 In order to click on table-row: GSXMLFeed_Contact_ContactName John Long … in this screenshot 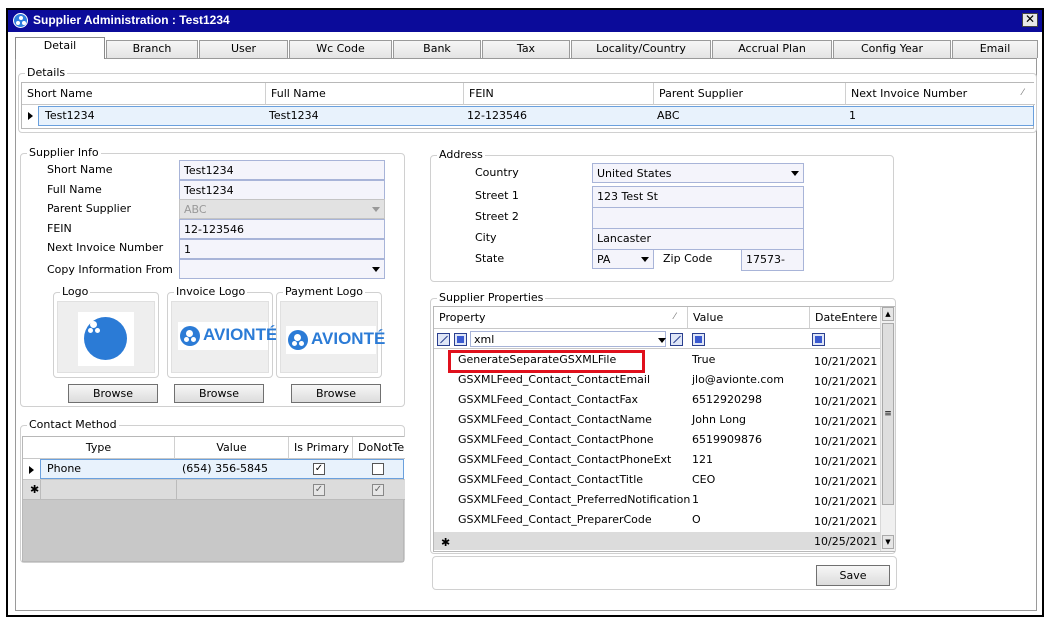, I will do `click(657, 420)`.